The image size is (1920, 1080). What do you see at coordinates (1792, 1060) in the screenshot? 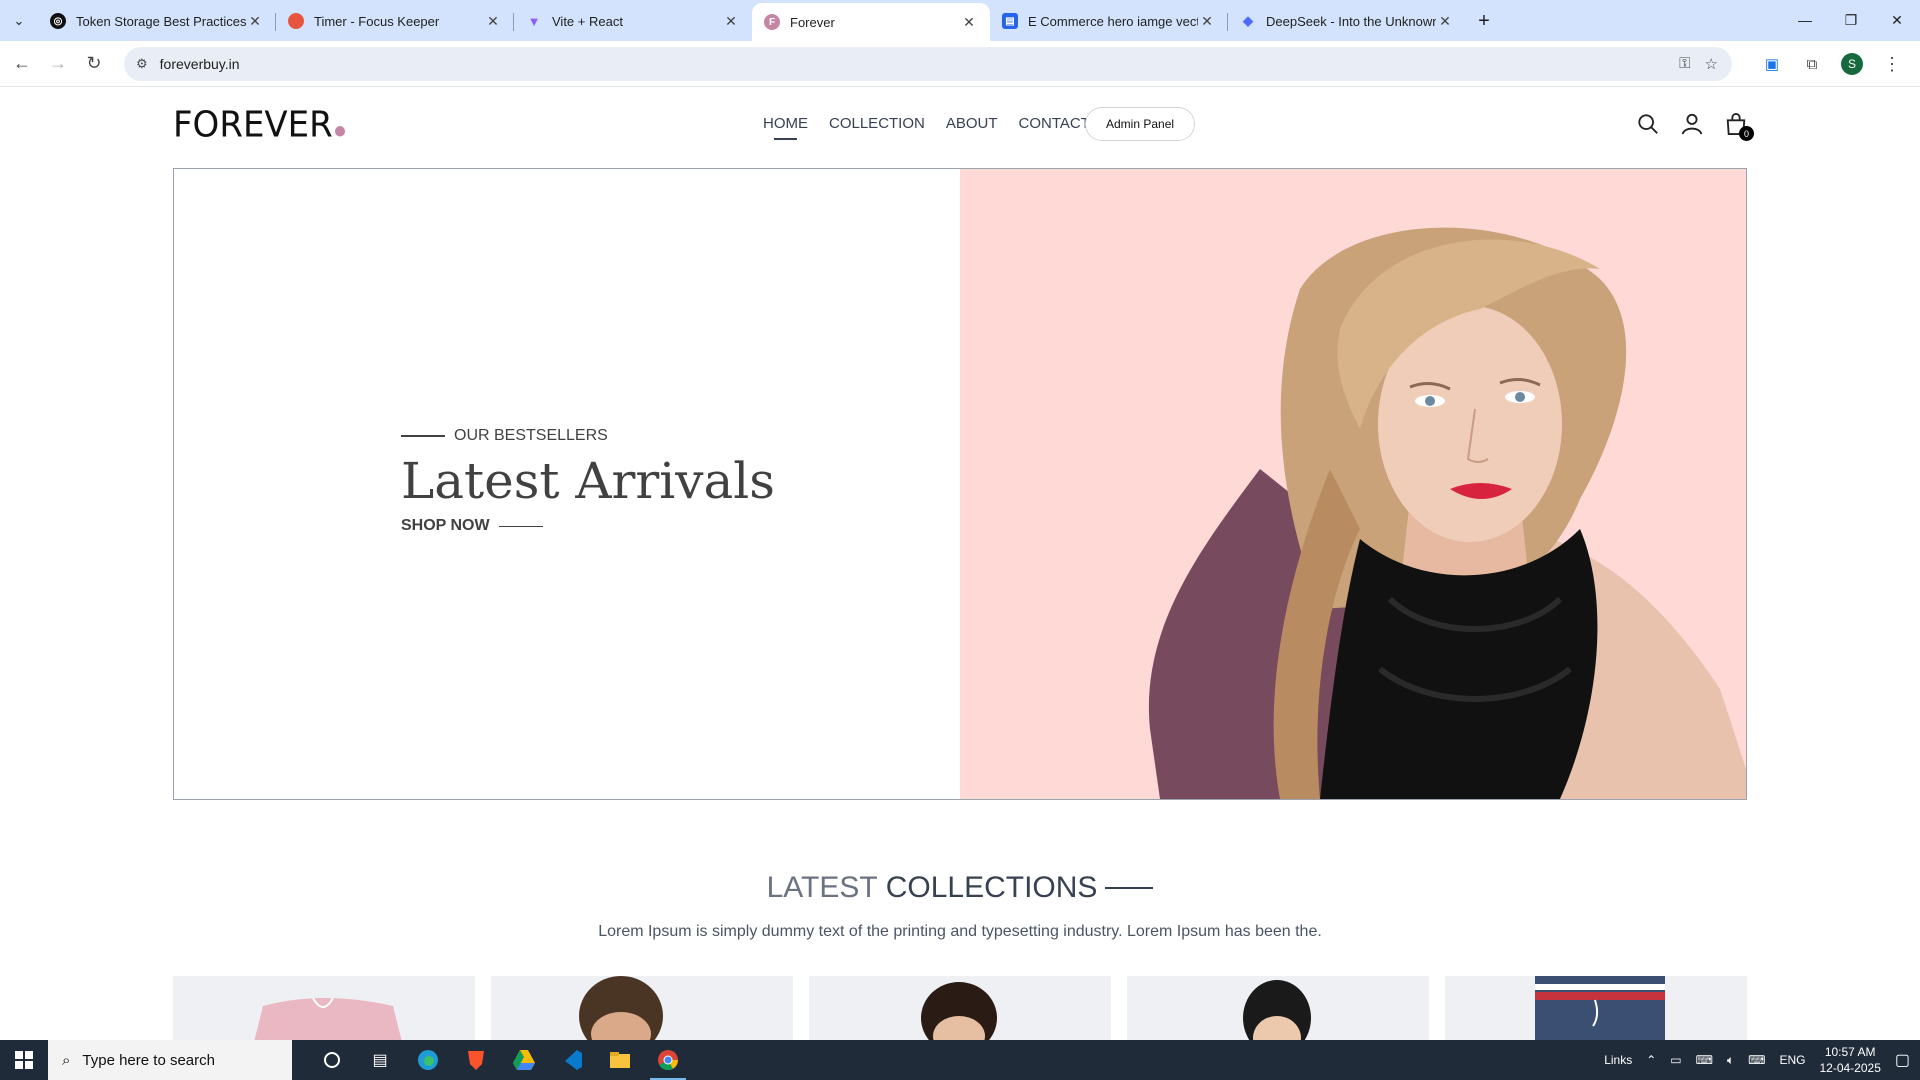
I see `language-indicator: ENG` at bounding box center [1792, 1060].